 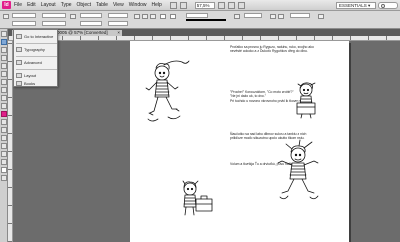 I want to click on opacity-field, so click(x=253, y=15).